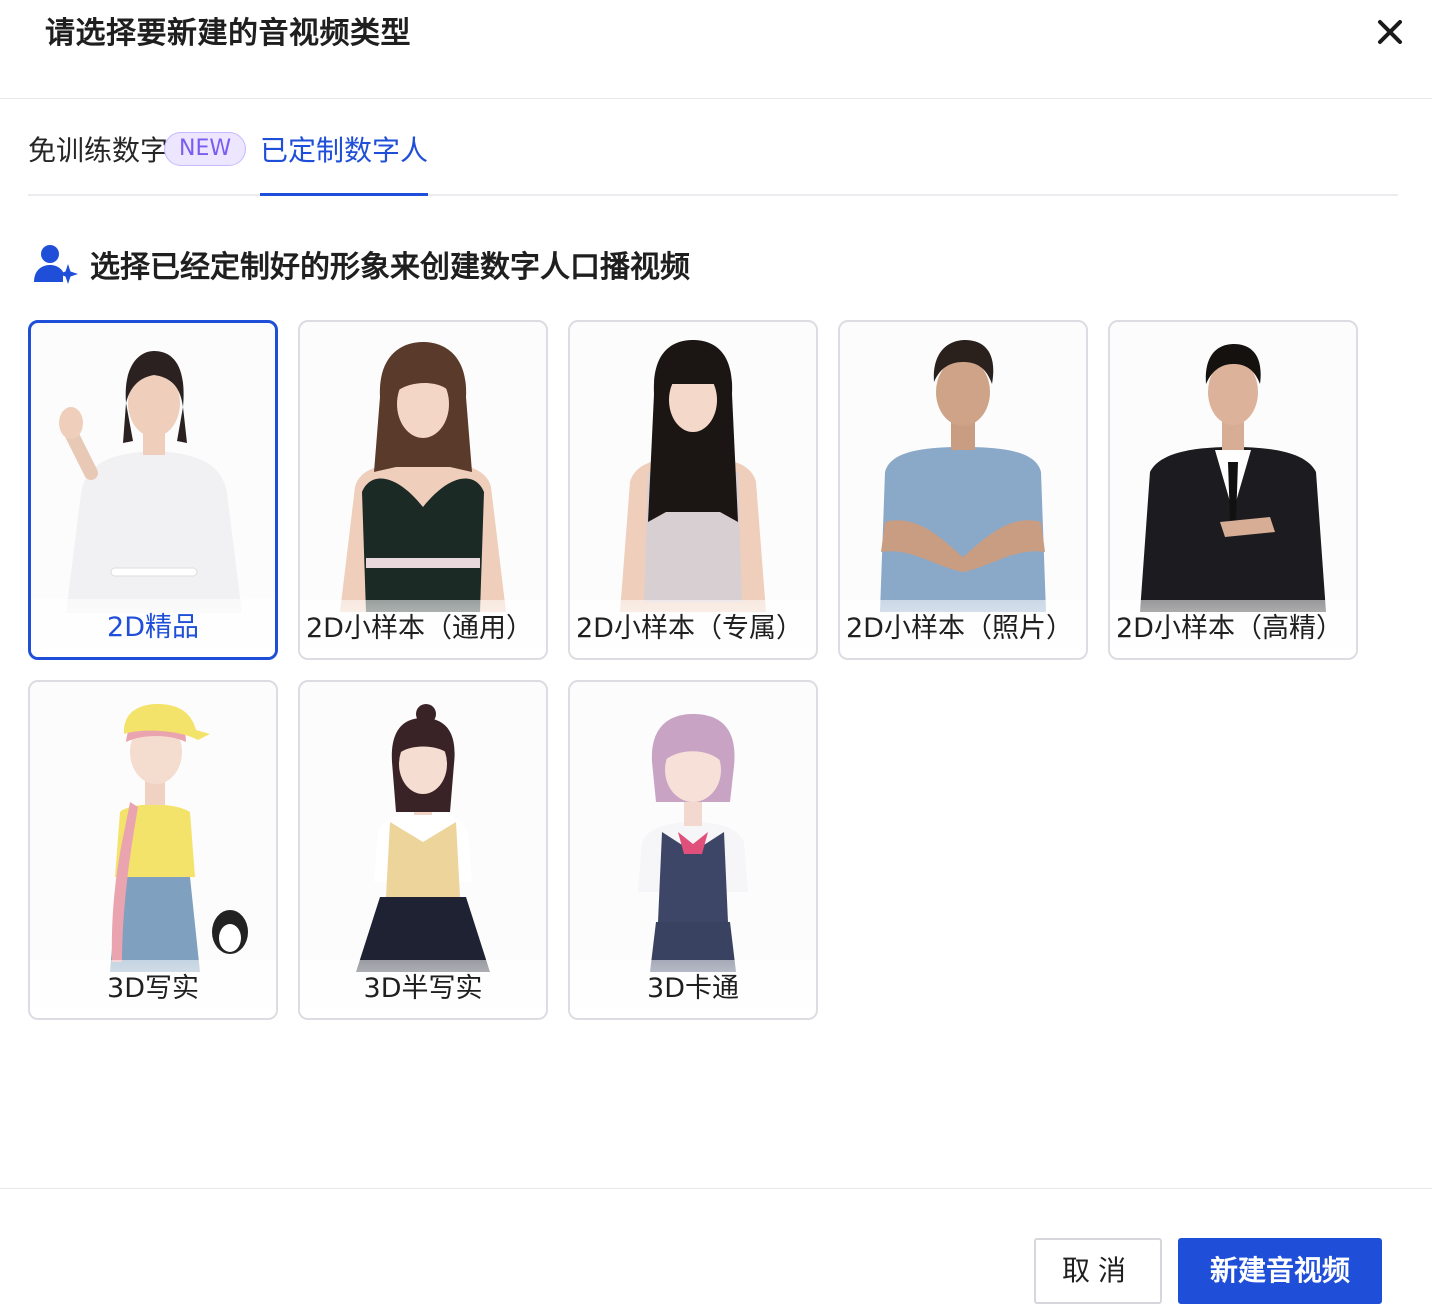 This screenshot has width=1432, height=1310. I want to click on card-label: 2D小样本（通用）, so click(423, 629).